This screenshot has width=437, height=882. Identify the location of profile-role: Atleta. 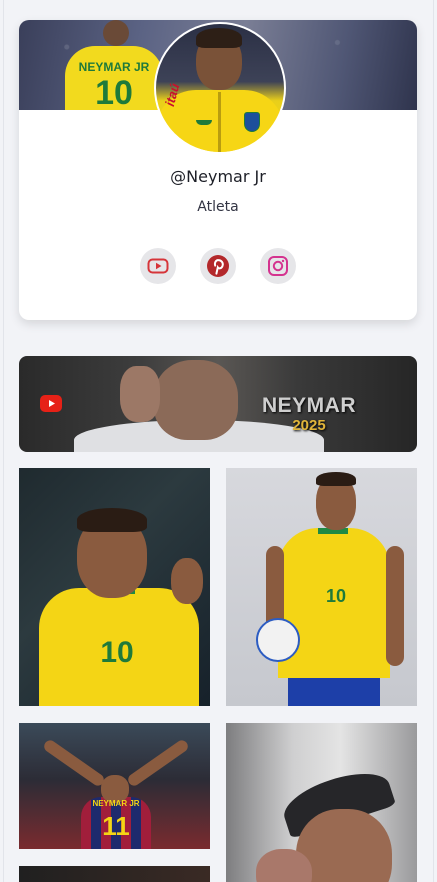
(218, 207).